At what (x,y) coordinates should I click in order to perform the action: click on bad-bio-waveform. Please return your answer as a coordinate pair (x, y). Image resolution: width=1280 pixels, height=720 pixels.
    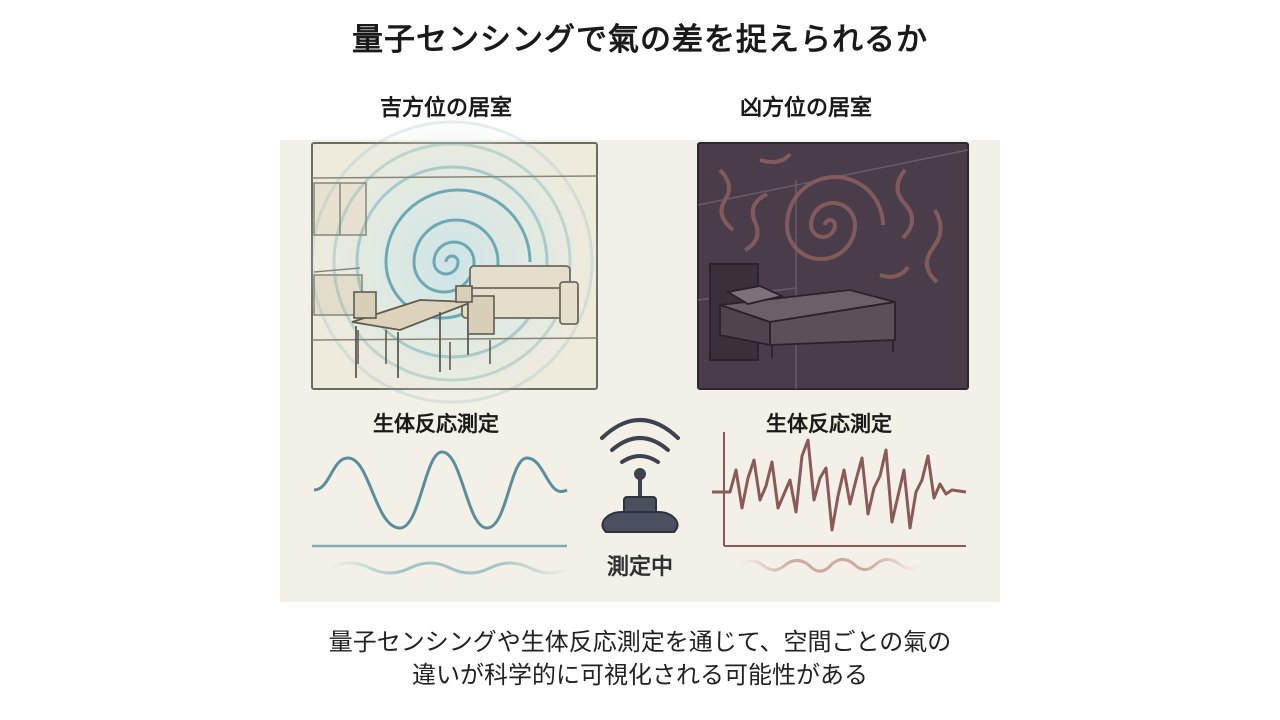
    Looking at the image, I should click on (839, 502).